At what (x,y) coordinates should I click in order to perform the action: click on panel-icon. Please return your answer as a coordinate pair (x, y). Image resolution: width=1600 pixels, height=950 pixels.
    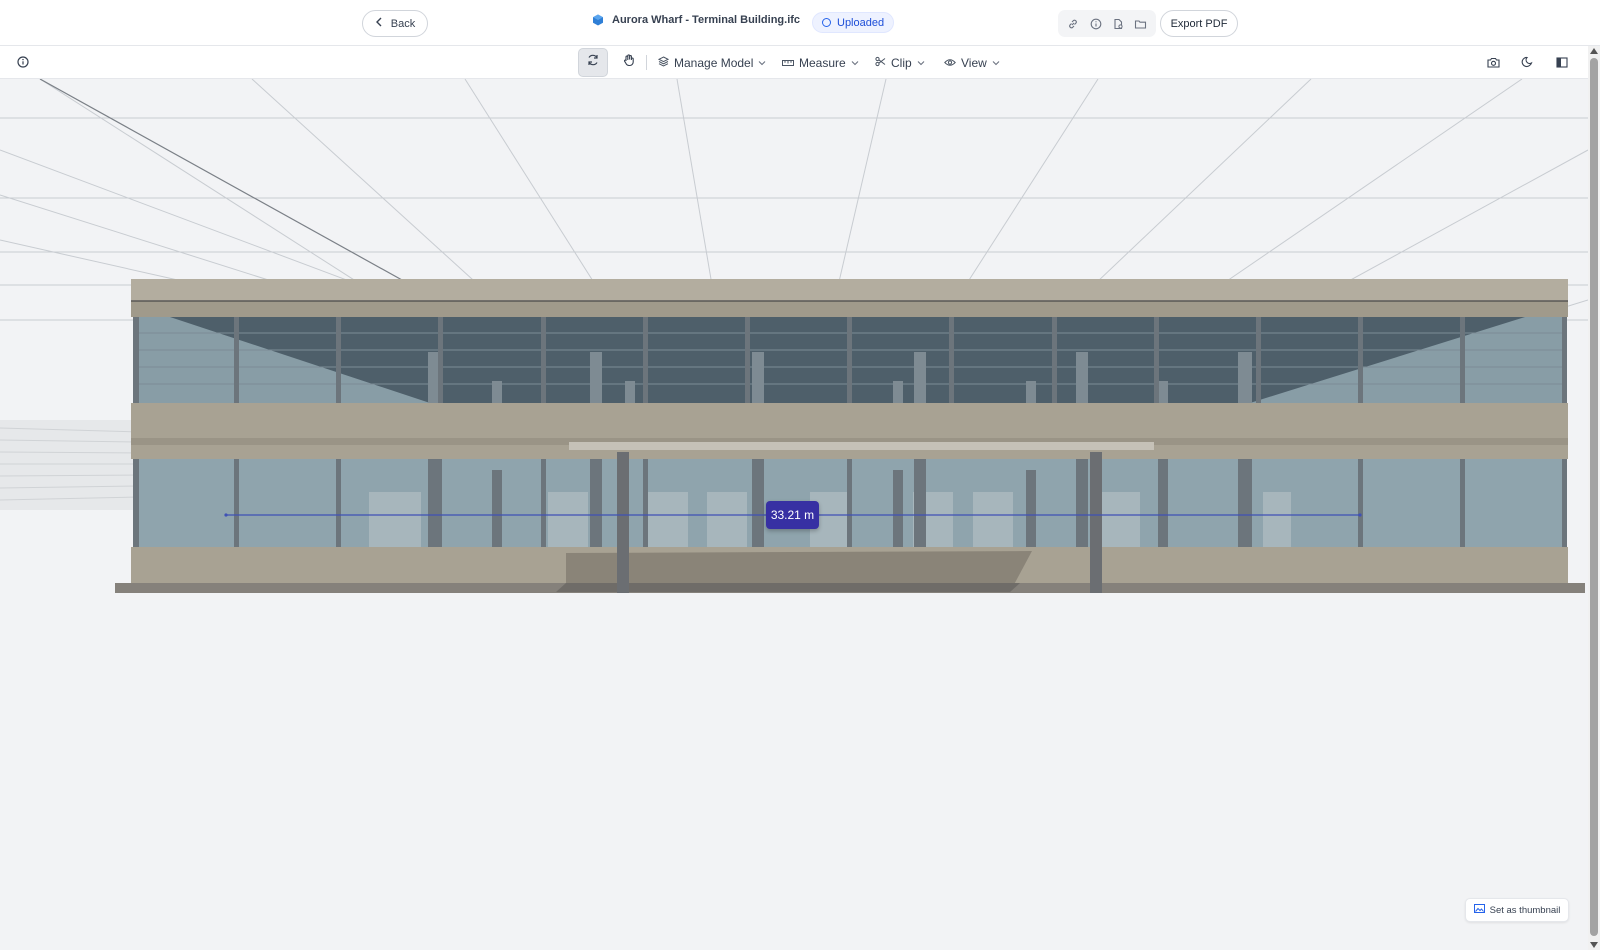
    Looking at the image, I should click on (1562, 62).